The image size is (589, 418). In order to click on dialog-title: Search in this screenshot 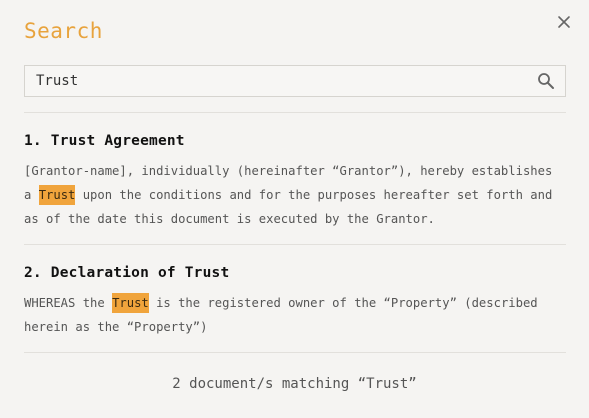, I will do `click(63, 31)`.